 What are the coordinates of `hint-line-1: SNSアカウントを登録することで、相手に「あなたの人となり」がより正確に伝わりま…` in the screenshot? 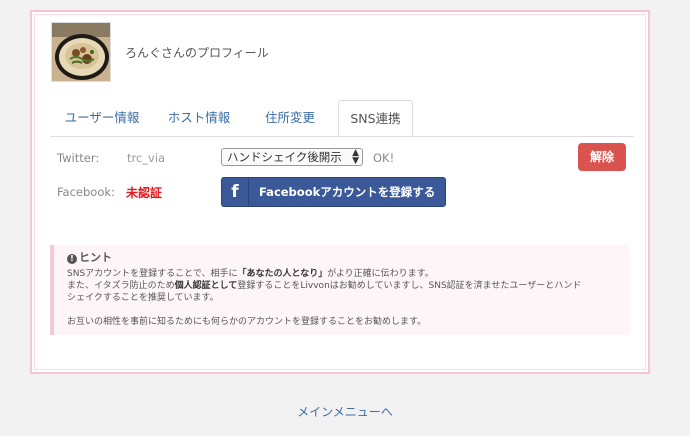 It's located at (342, 274).